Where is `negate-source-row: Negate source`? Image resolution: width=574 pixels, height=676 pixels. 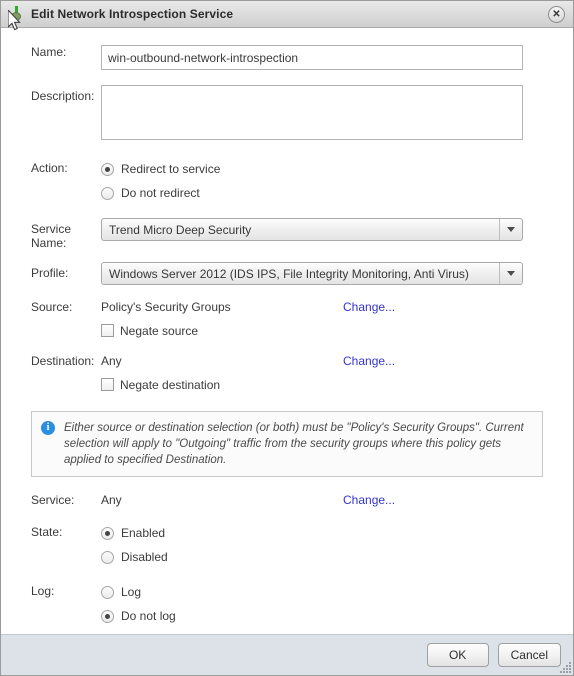
negate-source-row: Negate source is located at coordinates (330, 330).